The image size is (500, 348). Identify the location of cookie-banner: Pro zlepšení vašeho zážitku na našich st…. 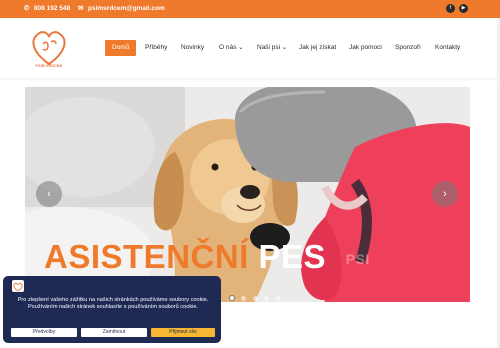
(112, 309).